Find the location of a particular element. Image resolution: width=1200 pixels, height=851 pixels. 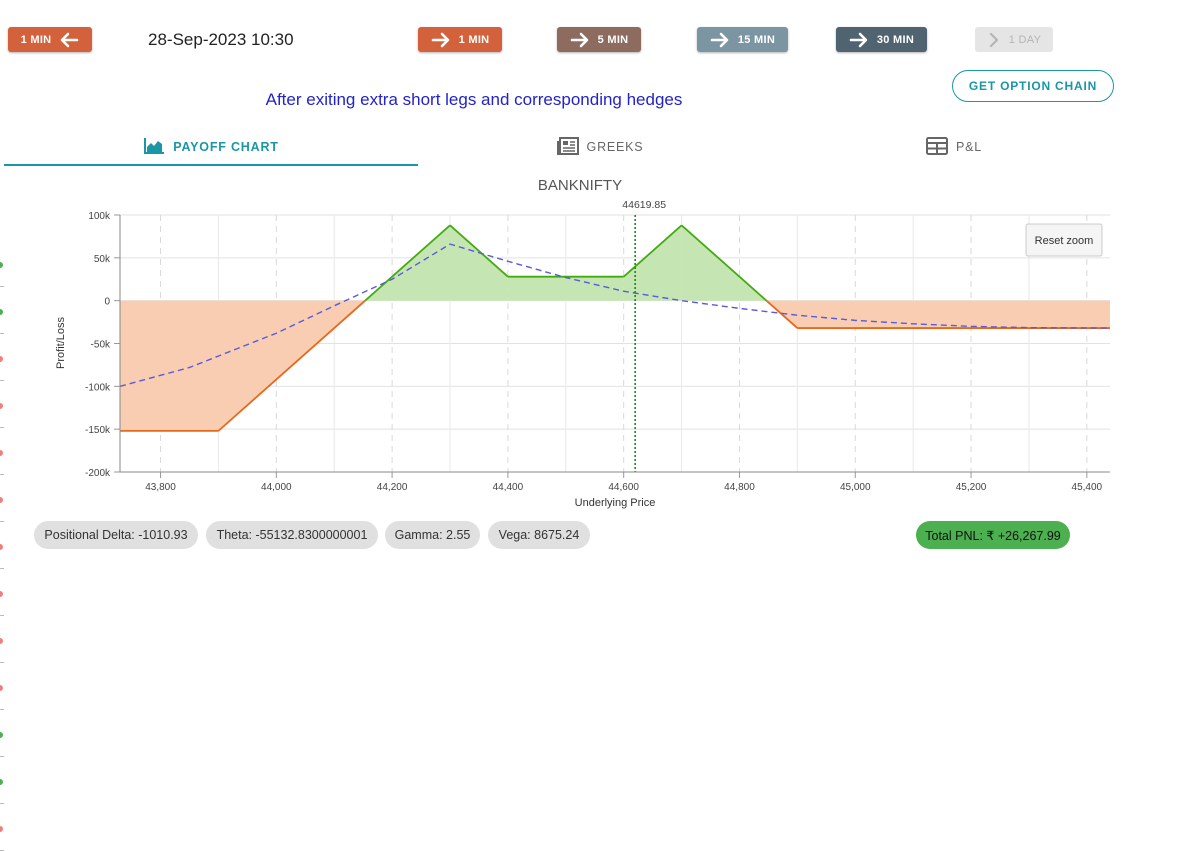

x-tick-label: 45,000 is located at coordinates (855, 487).